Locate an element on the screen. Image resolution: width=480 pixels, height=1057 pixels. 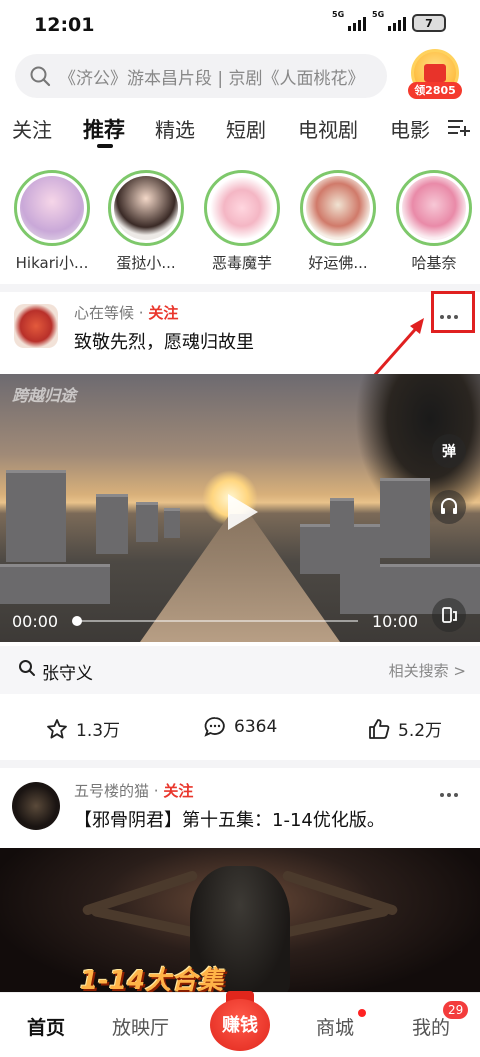
post-author-line: 心在等候 · 关注 is located at coordinates (126, 313).